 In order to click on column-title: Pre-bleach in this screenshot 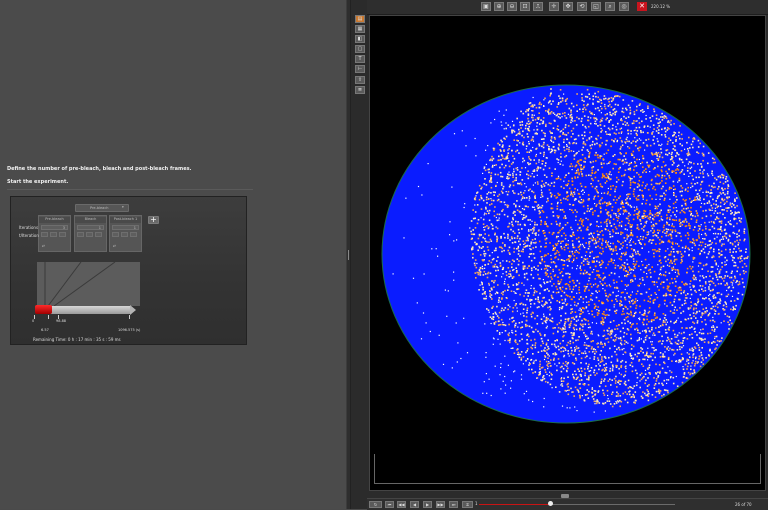, I will do `click(54, 220)`.